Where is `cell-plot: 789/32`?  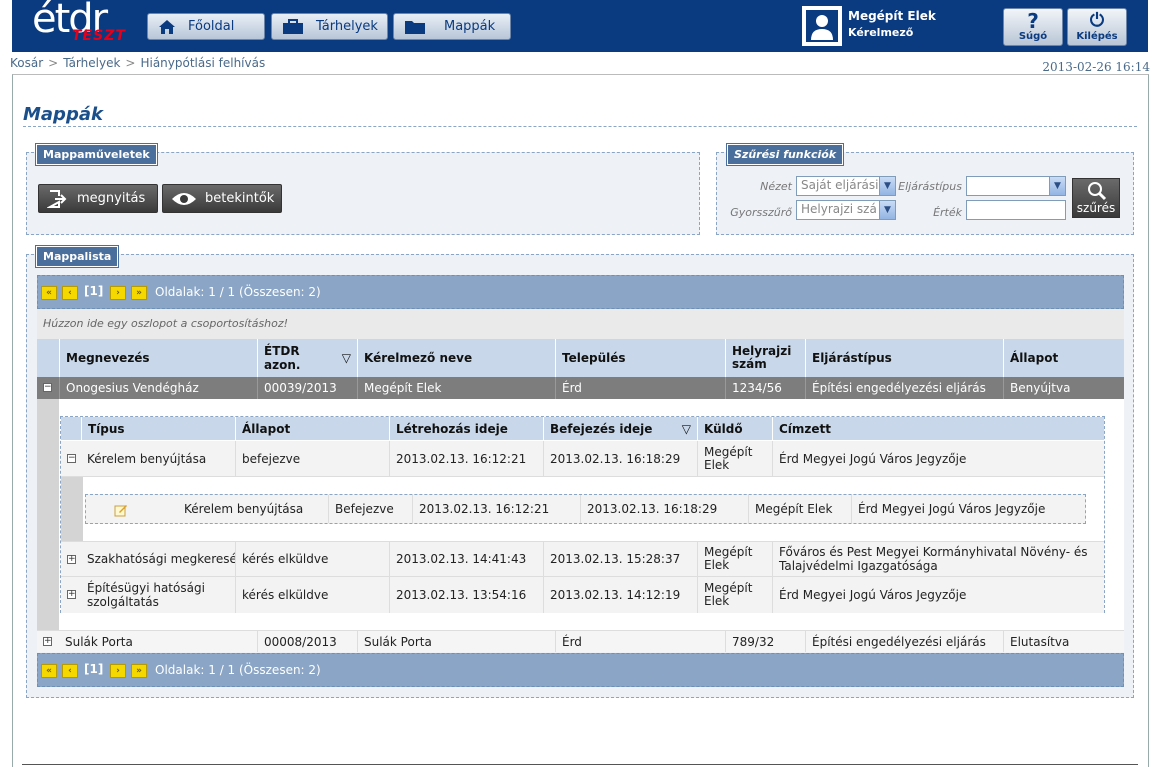 cell-plot: 789/32 is located at coordinates (765, 641).